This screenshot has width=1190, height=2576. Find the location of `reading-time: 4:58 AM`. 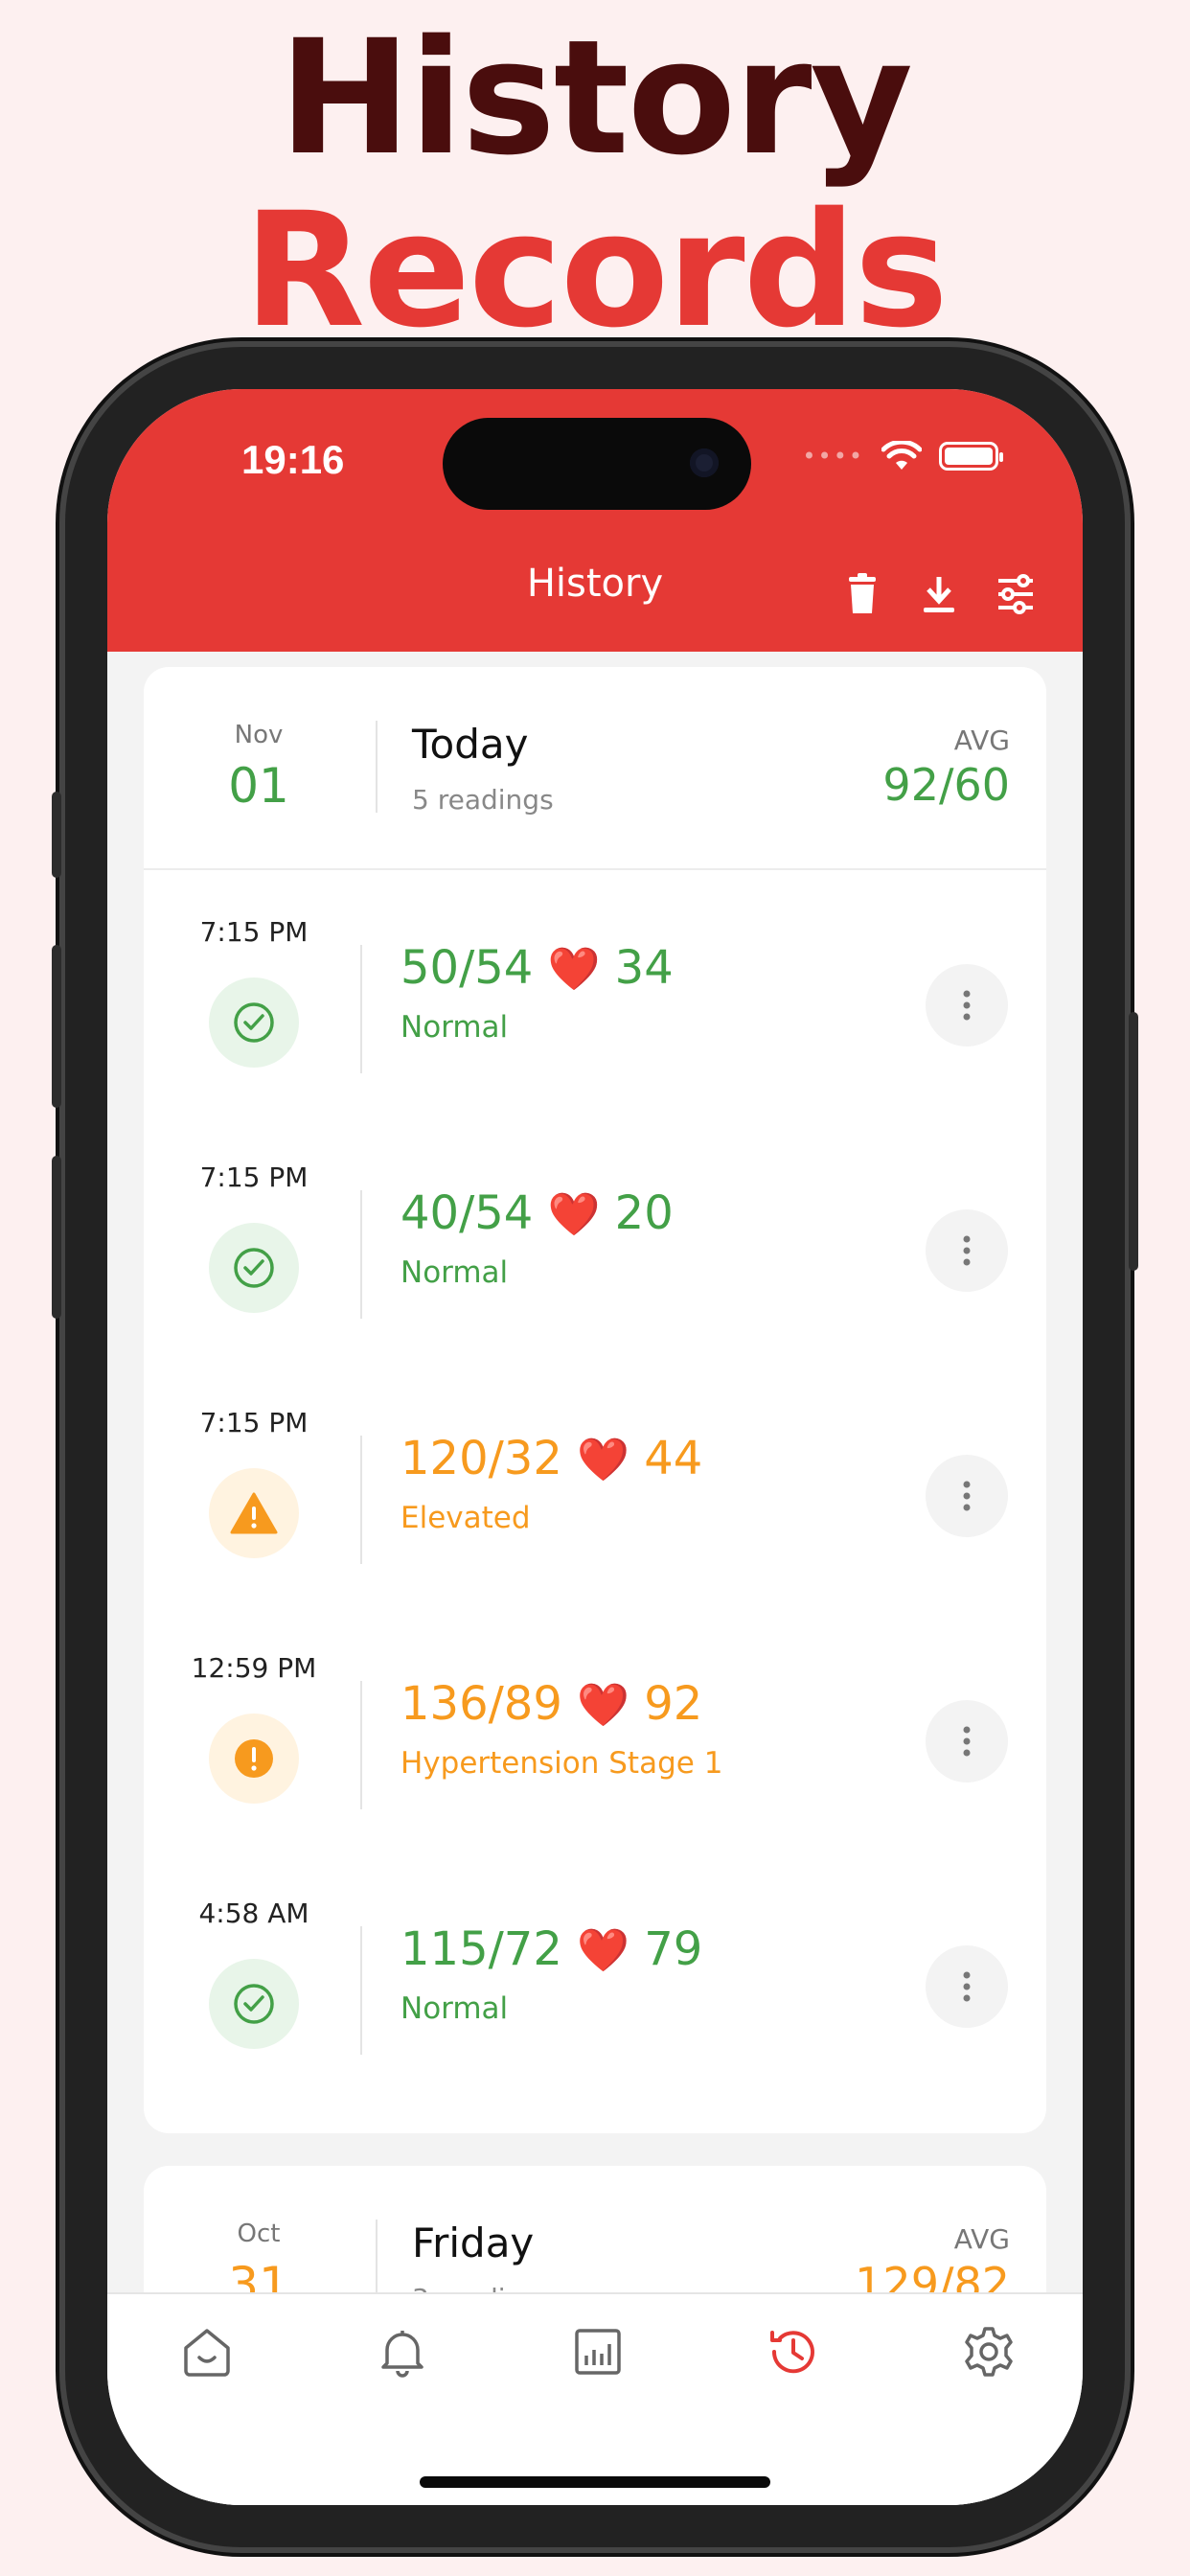

reading-time: 4:58 AM is located at coordinates (254, 1913).